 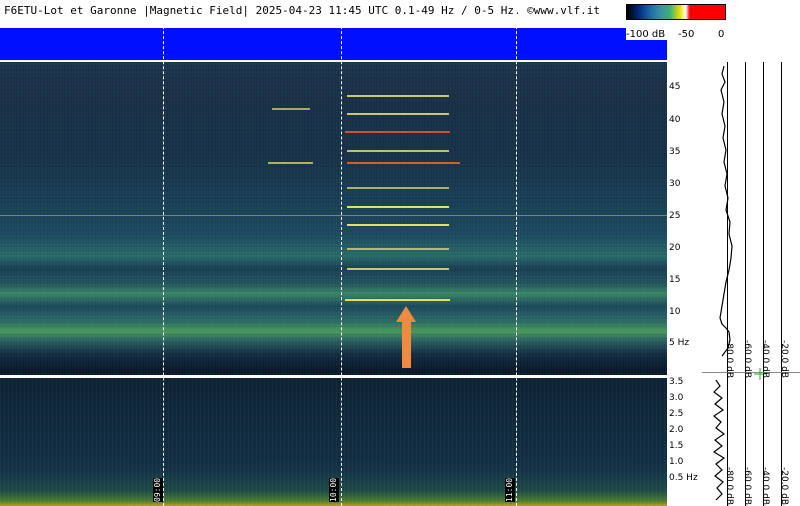 What do you see at coordinates (675, 120) in the screenshot?
I see `freq-tick-label: 40` at bounding box center [675, 120].